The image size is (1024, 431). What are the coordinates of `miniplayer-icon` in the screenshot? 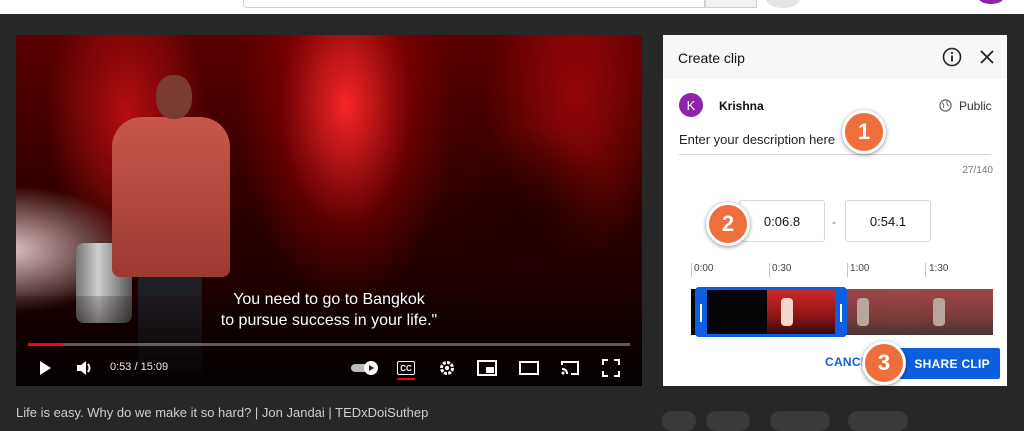 It's located at (487, 368).